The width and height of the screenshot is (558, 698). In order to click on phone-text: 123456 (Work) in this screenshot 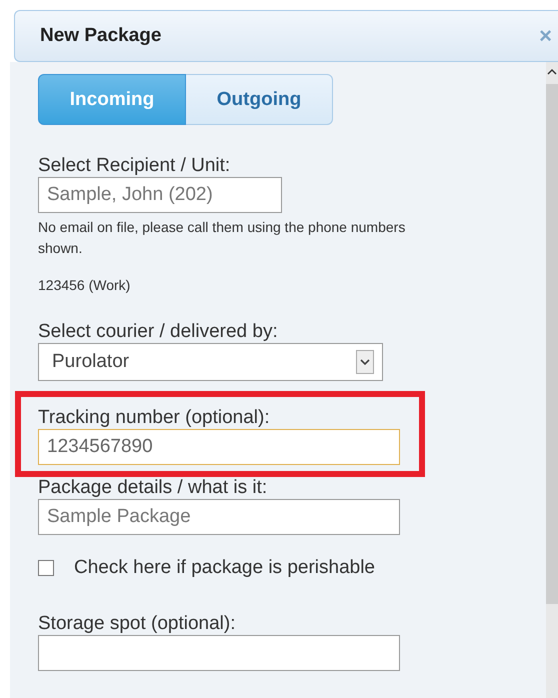, I will do `click(85, 285)`.